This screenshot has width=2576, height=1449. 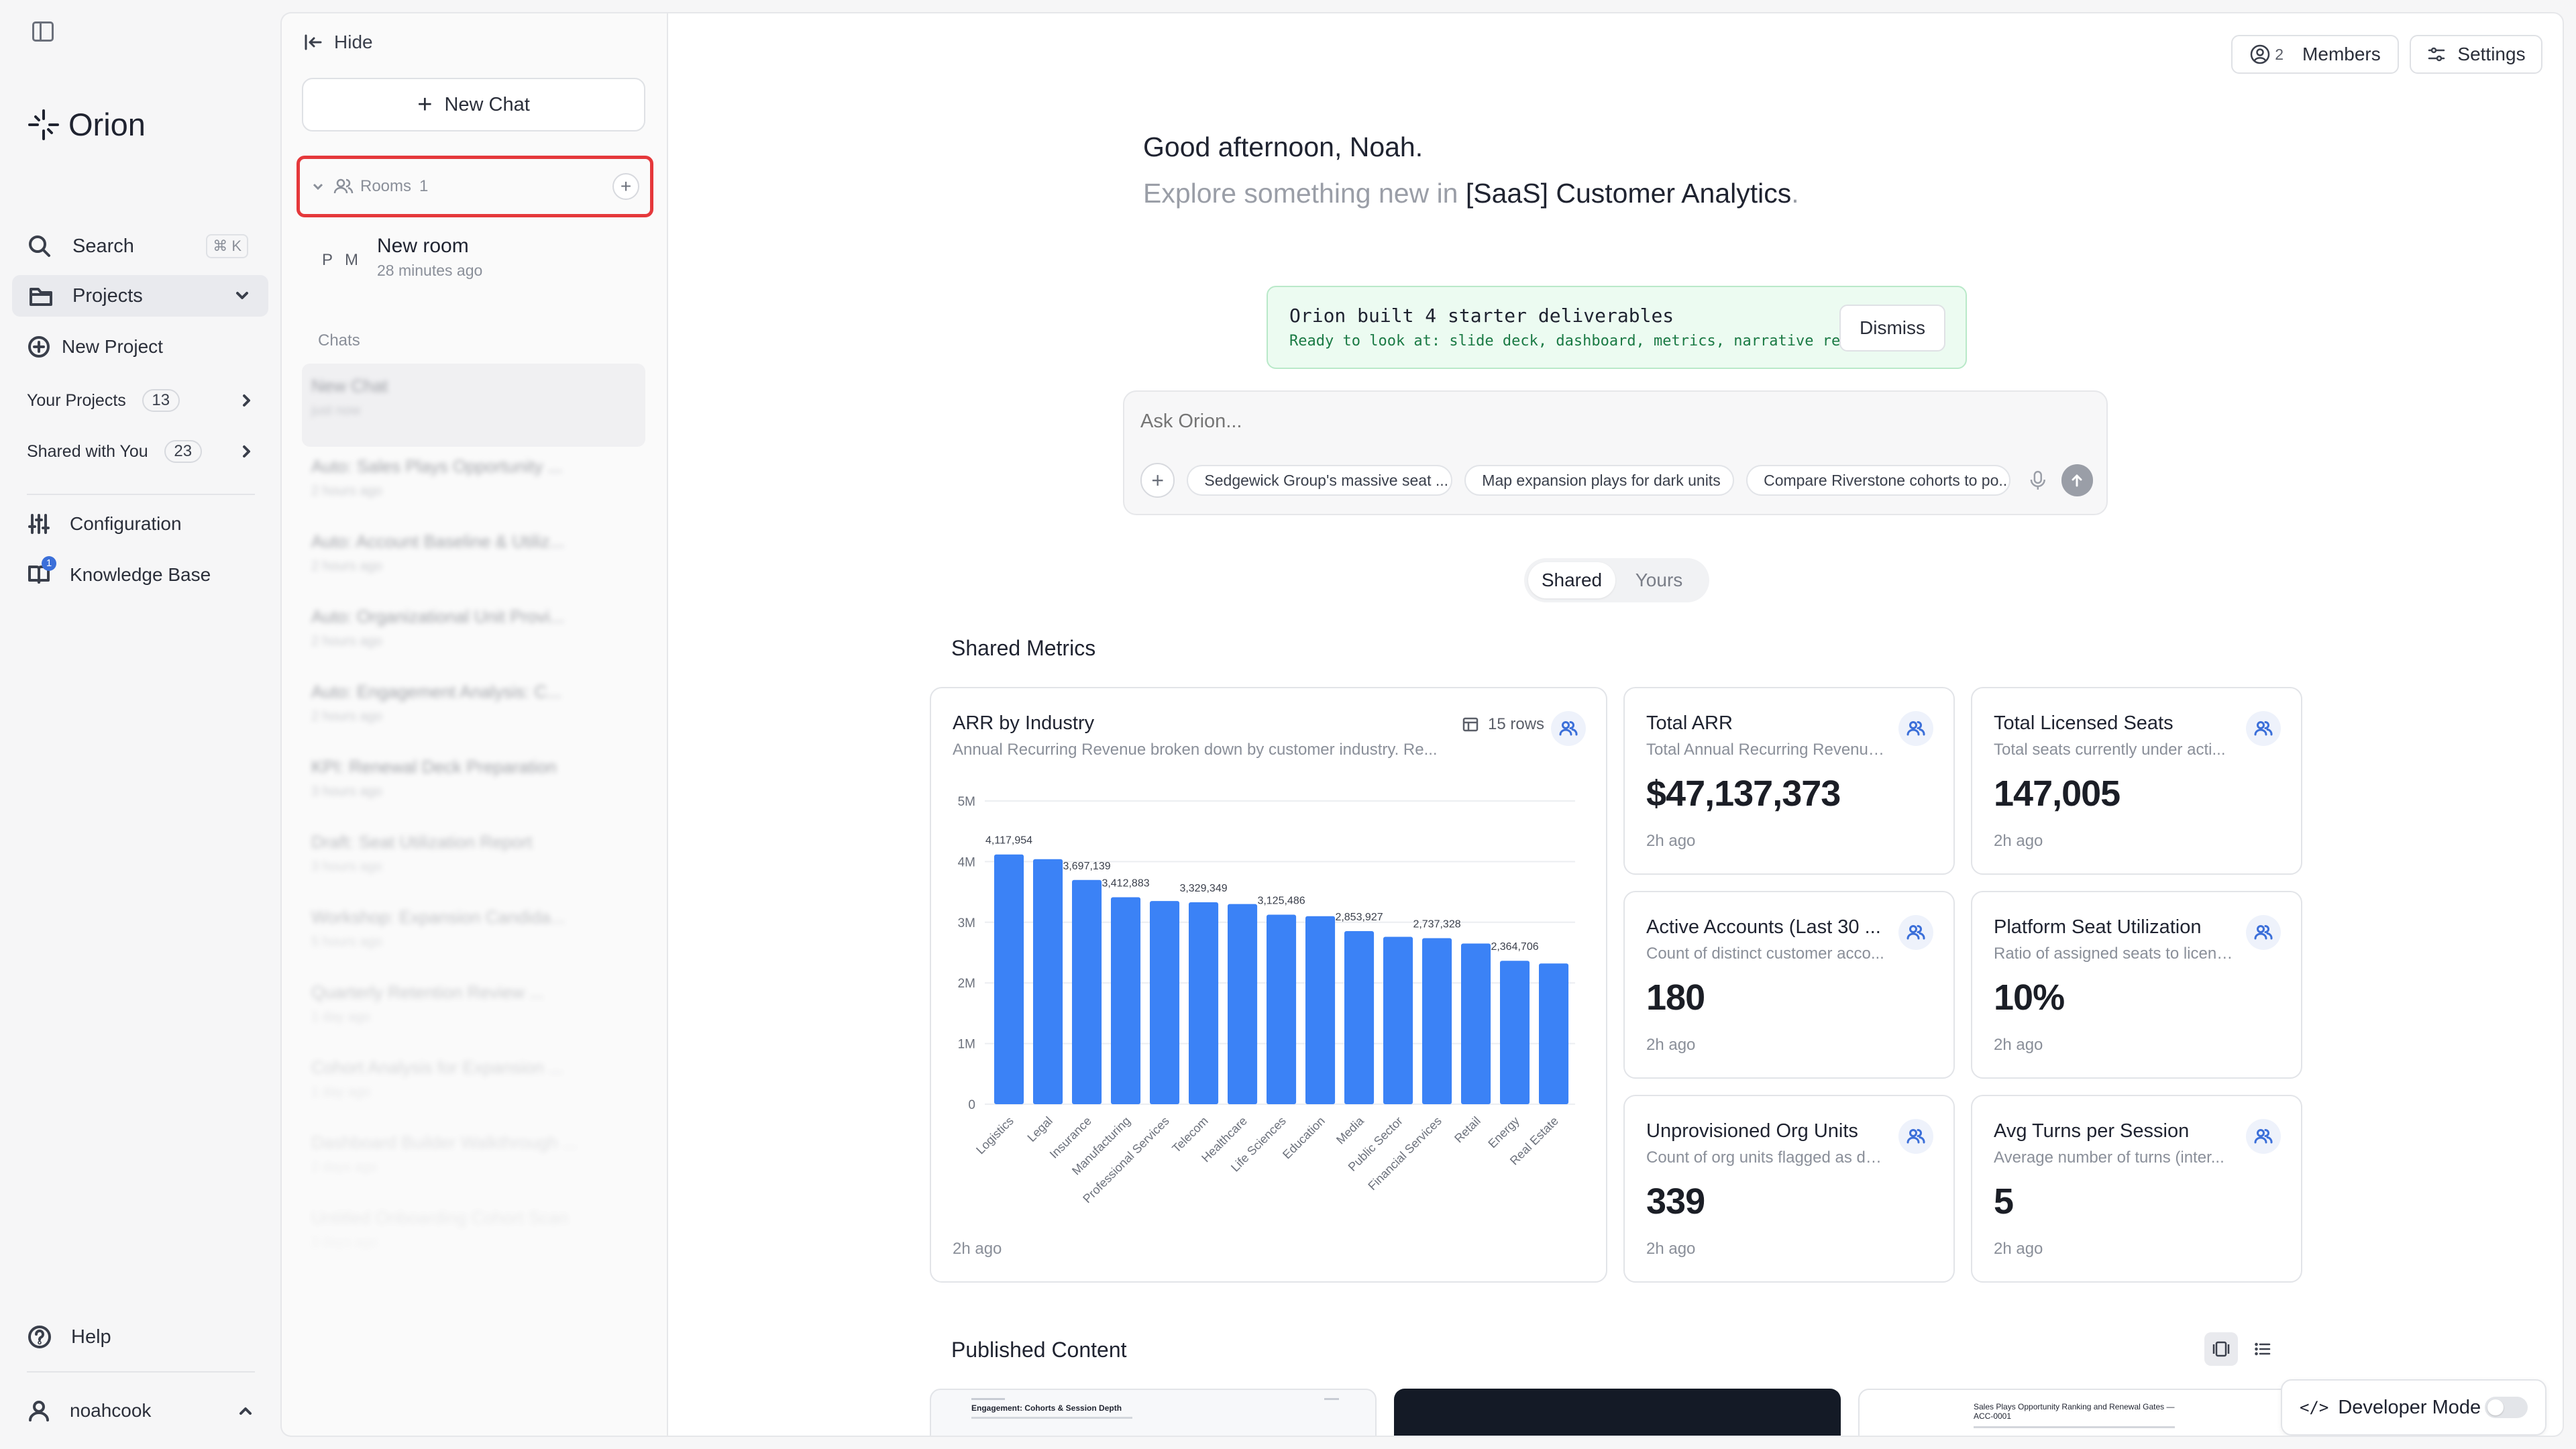 What do you see at coordinates (2506, 1407) in the screenshot?
I see `toggle-switch` at bounding box center [2506, 1407].